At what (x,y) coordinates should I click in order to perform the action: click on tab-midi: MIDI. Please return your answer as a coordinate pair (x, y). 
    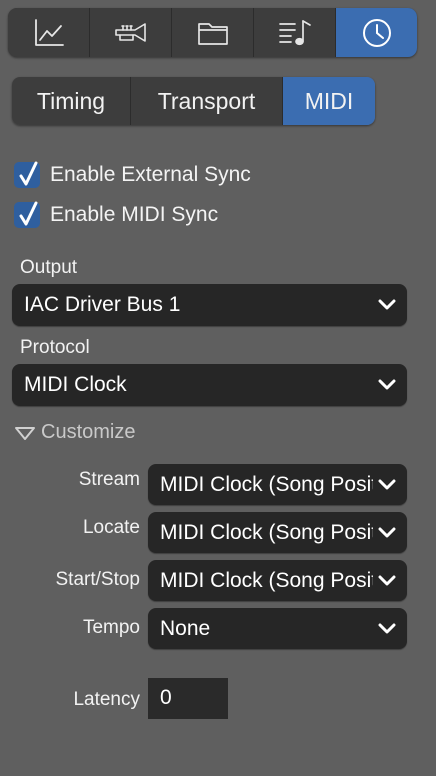
    Looking at the image, I should click on (329, 101).